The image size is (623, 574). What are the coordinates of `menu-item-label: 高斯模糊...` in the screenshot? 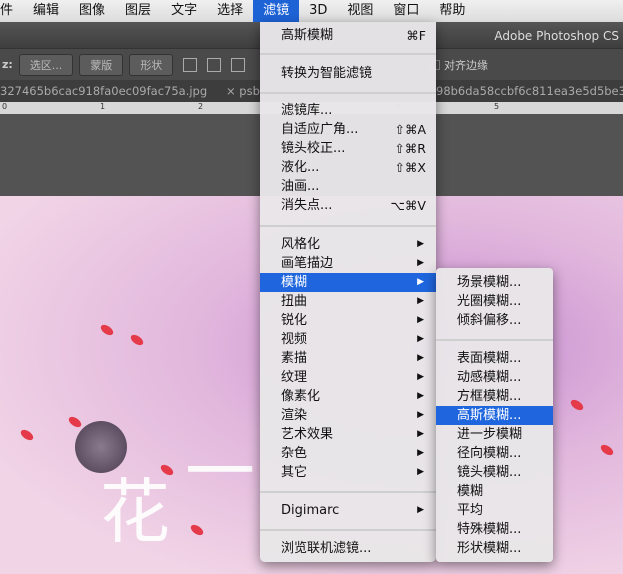 It's located at (489, 415).